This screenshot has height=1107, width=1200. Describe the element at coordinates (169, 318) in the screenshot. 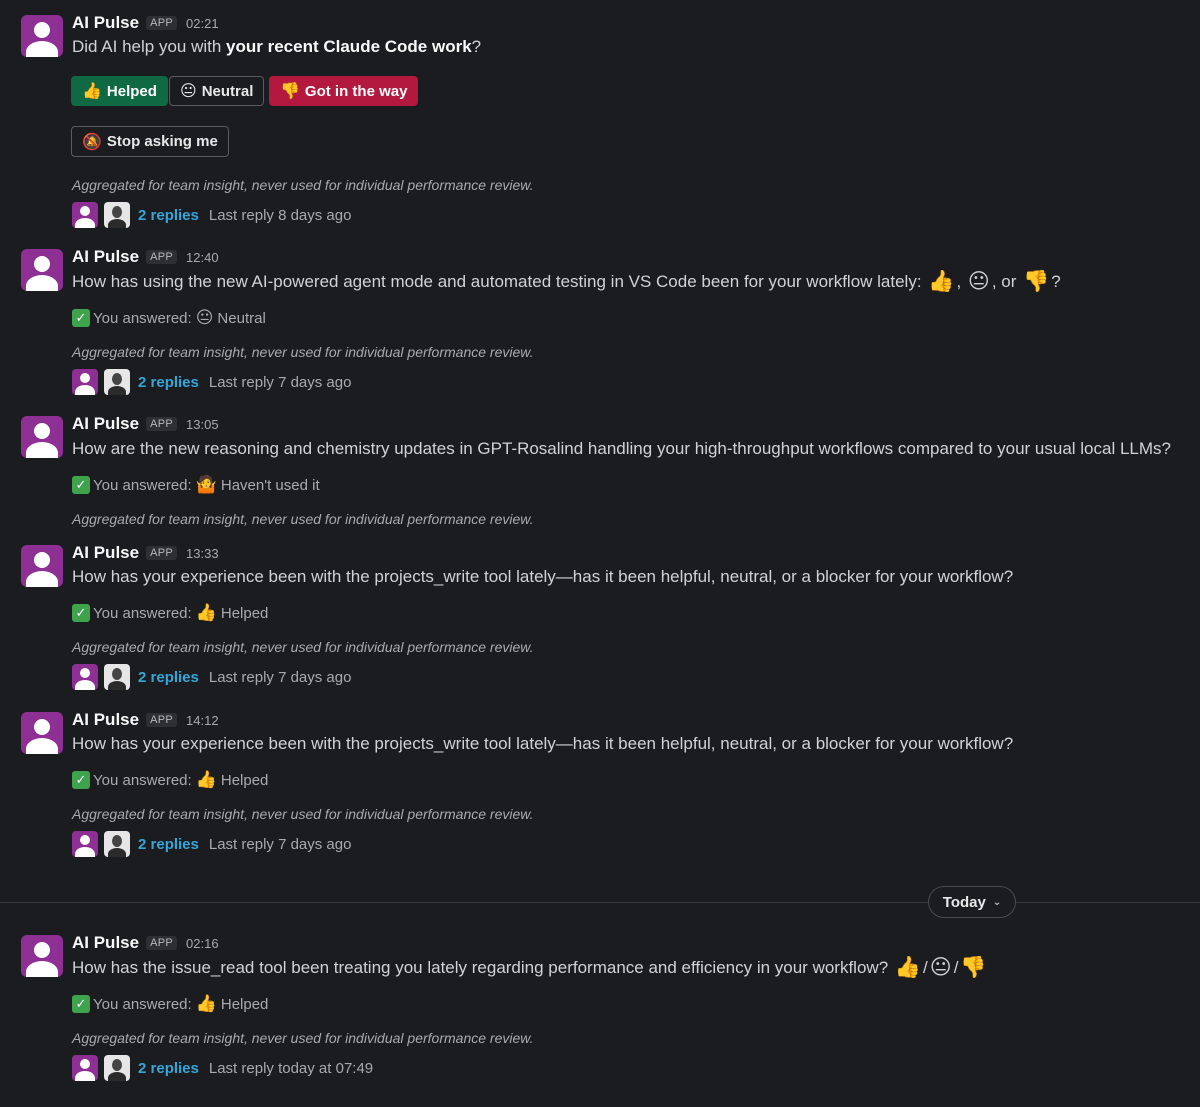

I see `answer-status: ✓ You answered: 😐 Neutral` at that location.